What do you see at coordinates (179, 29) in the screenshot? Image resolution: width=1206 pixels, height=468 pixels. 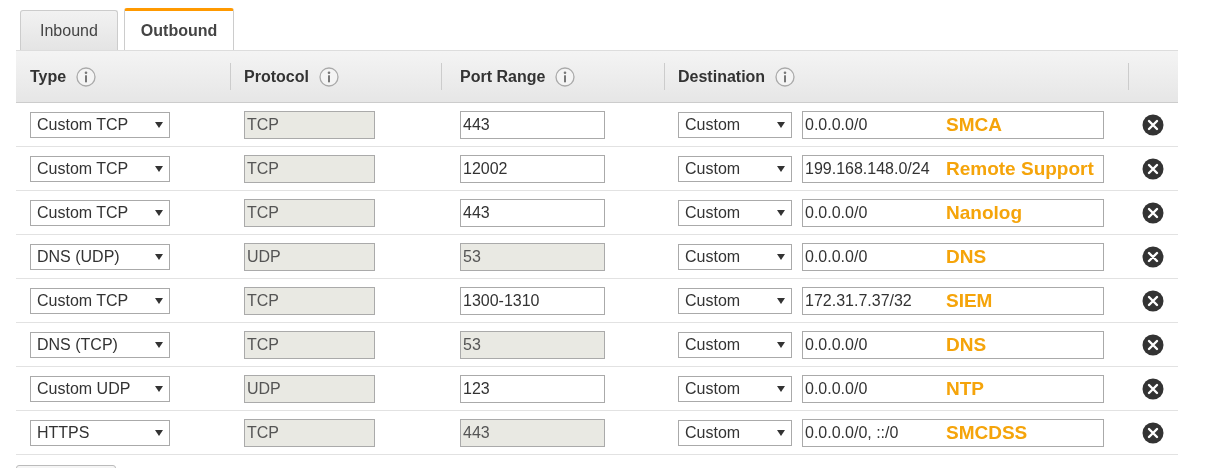 I see `tab: Outbound` at bounding box center [179, 29].